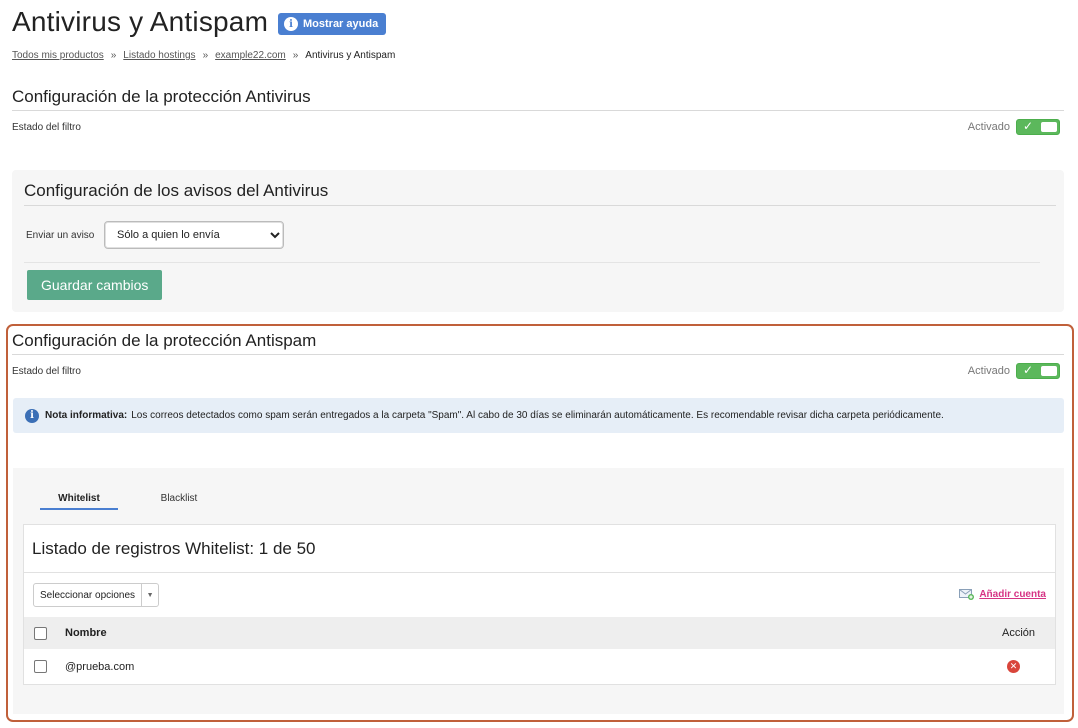 The height and width of the screenshot is (728, 1078). What do you see at coordinates (86, 415) in the screenshot?
I see `info-note-title: Nota informativa:` at bounding box center [86, 415].